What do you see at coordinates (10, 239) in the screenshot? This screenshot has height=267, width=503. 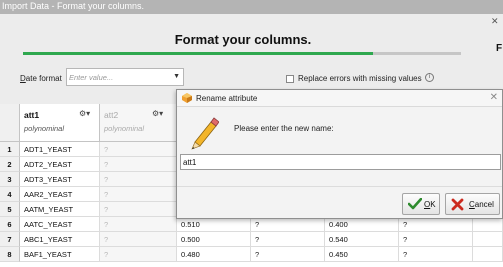 I see `row-number: 7` at bounding box center [10, 239].